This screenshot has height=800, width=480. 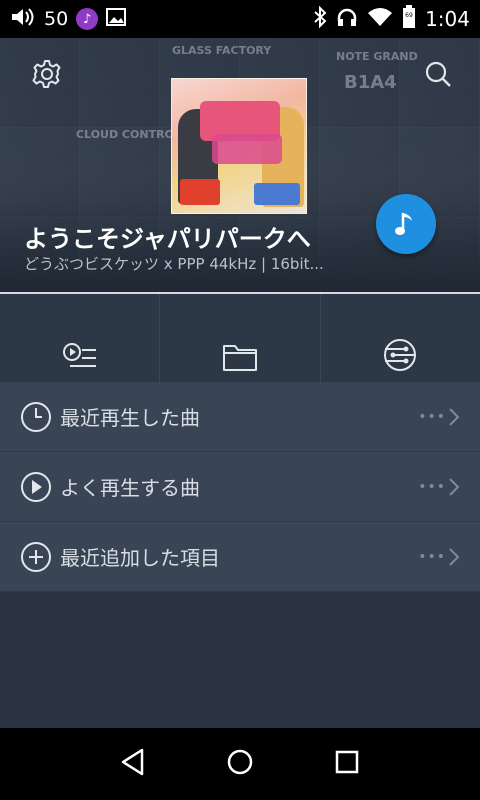 I want to click on back-icon, so click(x=133, y=762).